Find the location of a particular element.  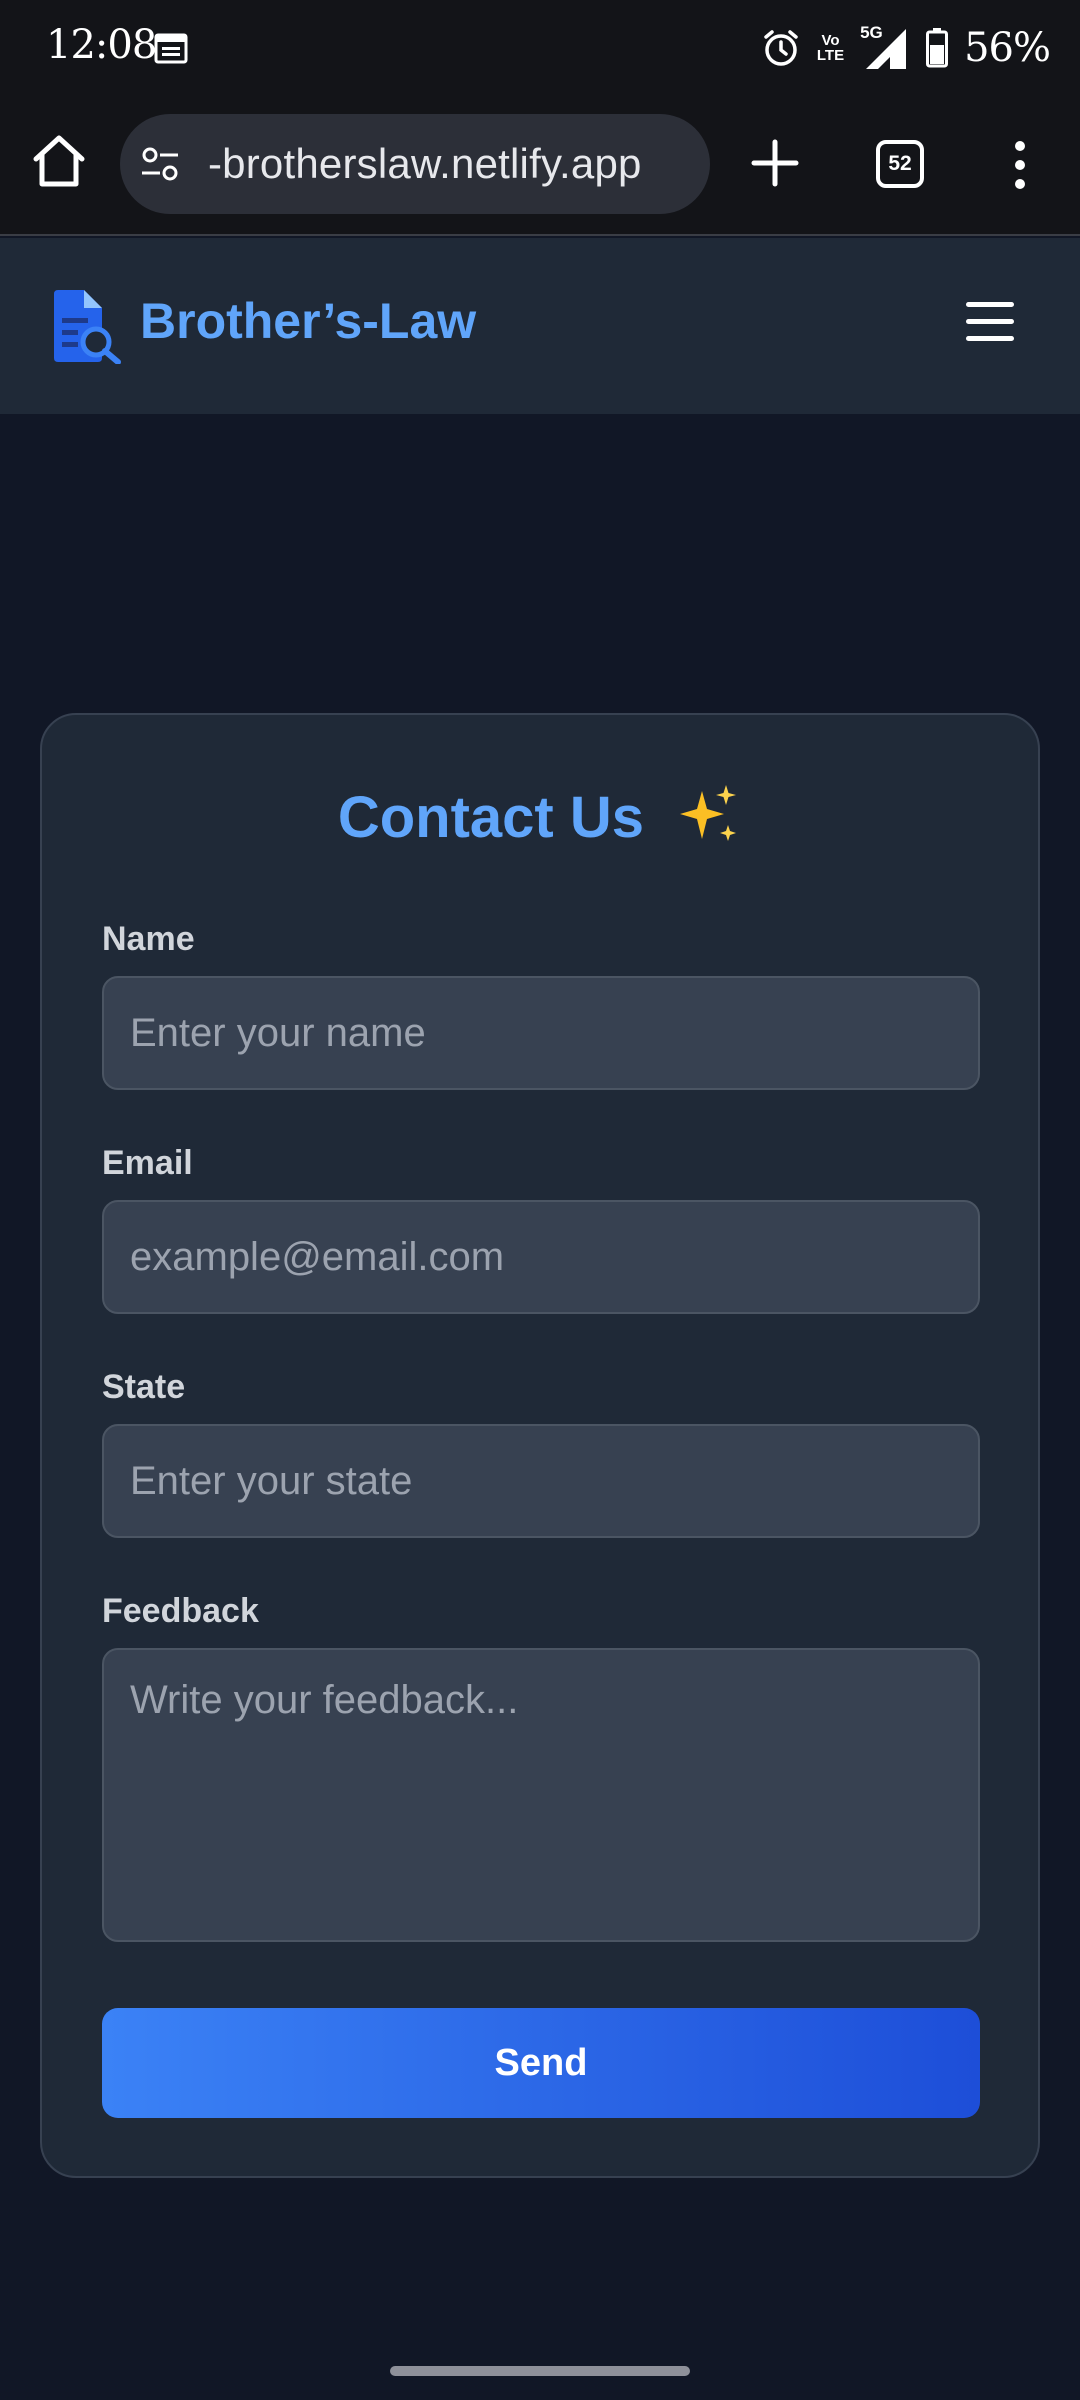

state-input is located at coordinates (541, 1481).